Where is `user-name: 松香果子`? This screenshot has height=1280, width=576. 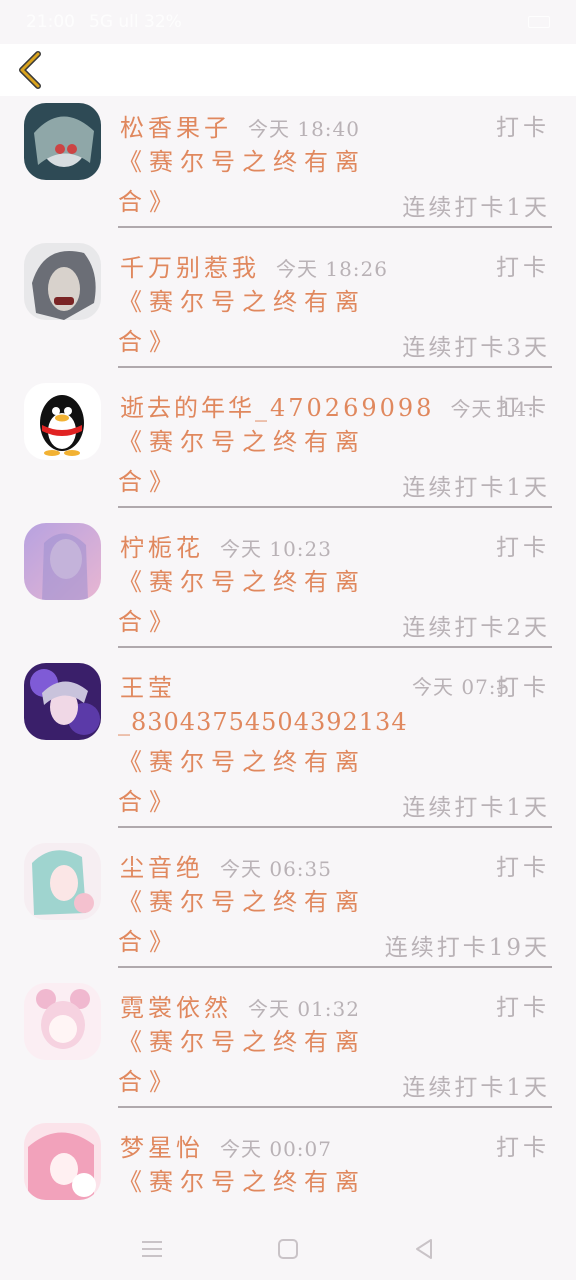
user-name: 松香果子 is located at coordinates (176, 125).